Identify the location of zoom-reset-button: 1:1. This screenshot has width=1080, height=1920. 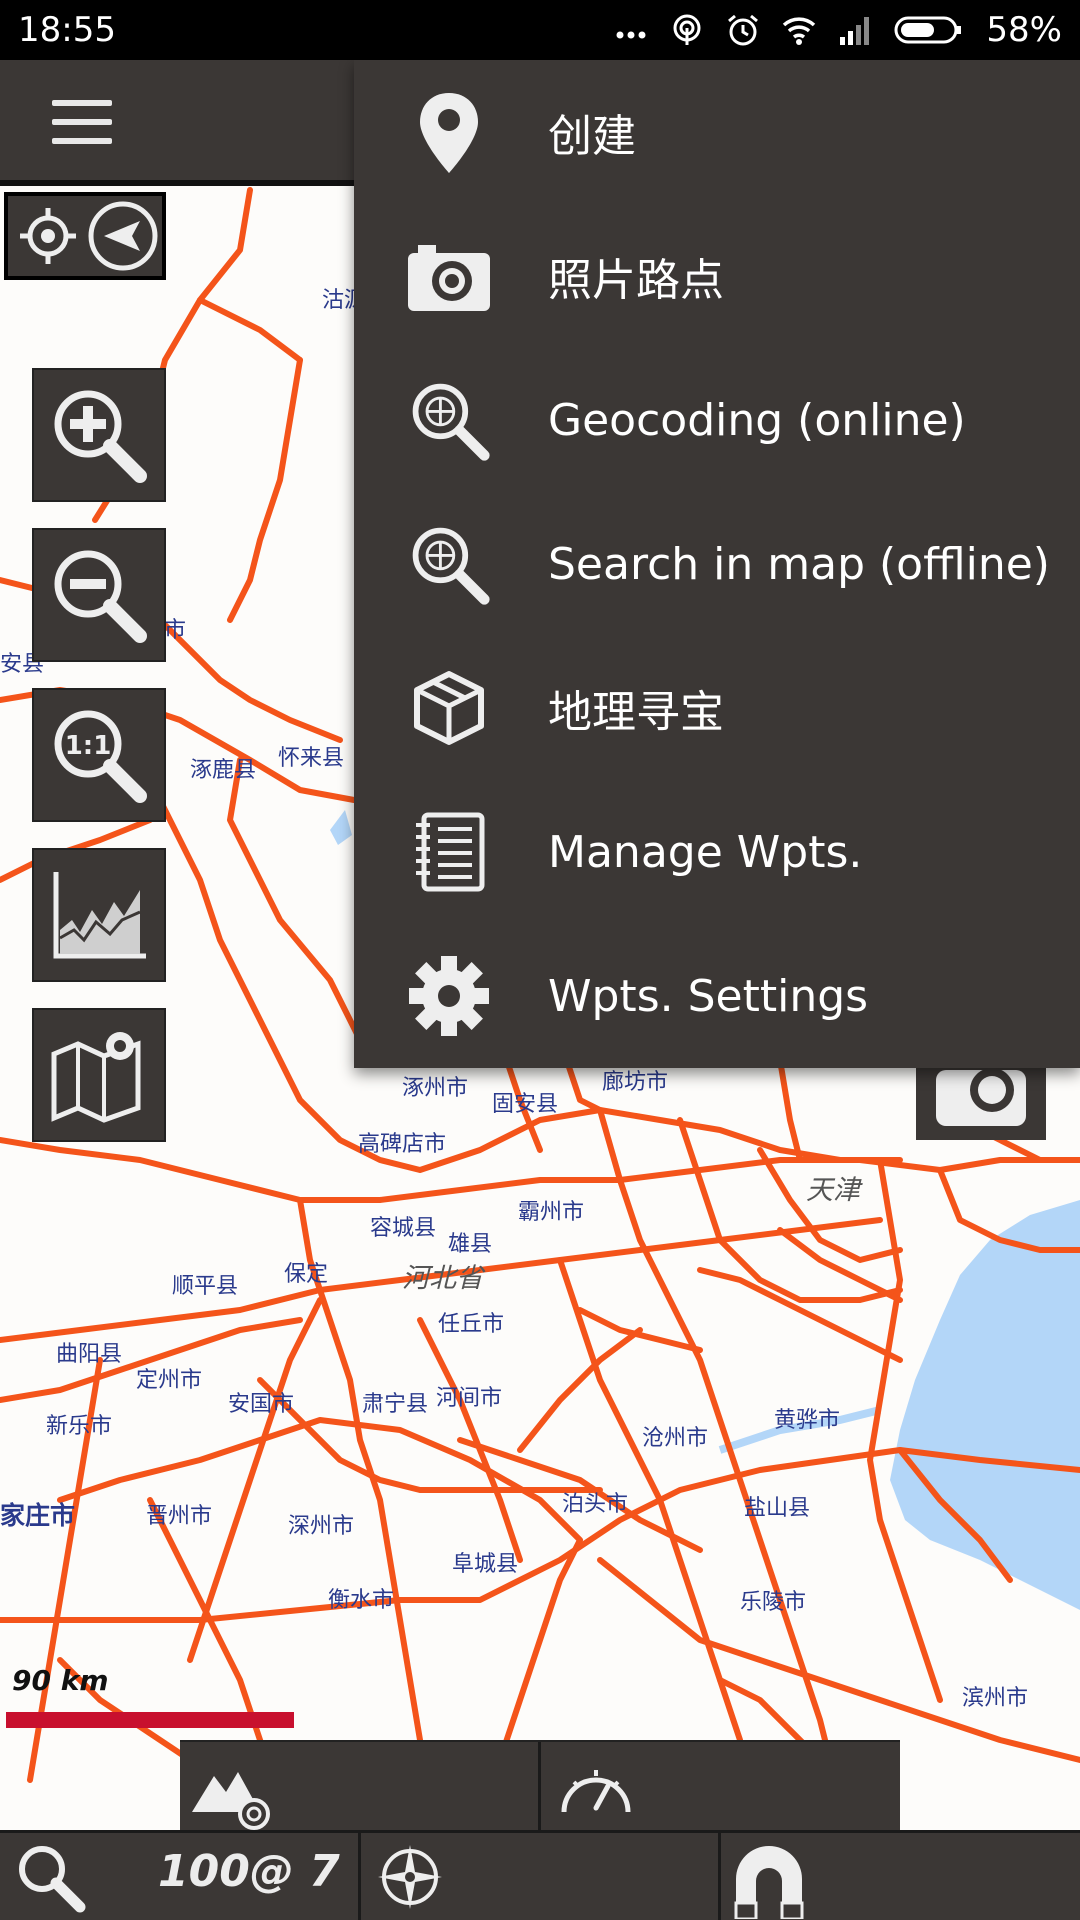
(99, 755).